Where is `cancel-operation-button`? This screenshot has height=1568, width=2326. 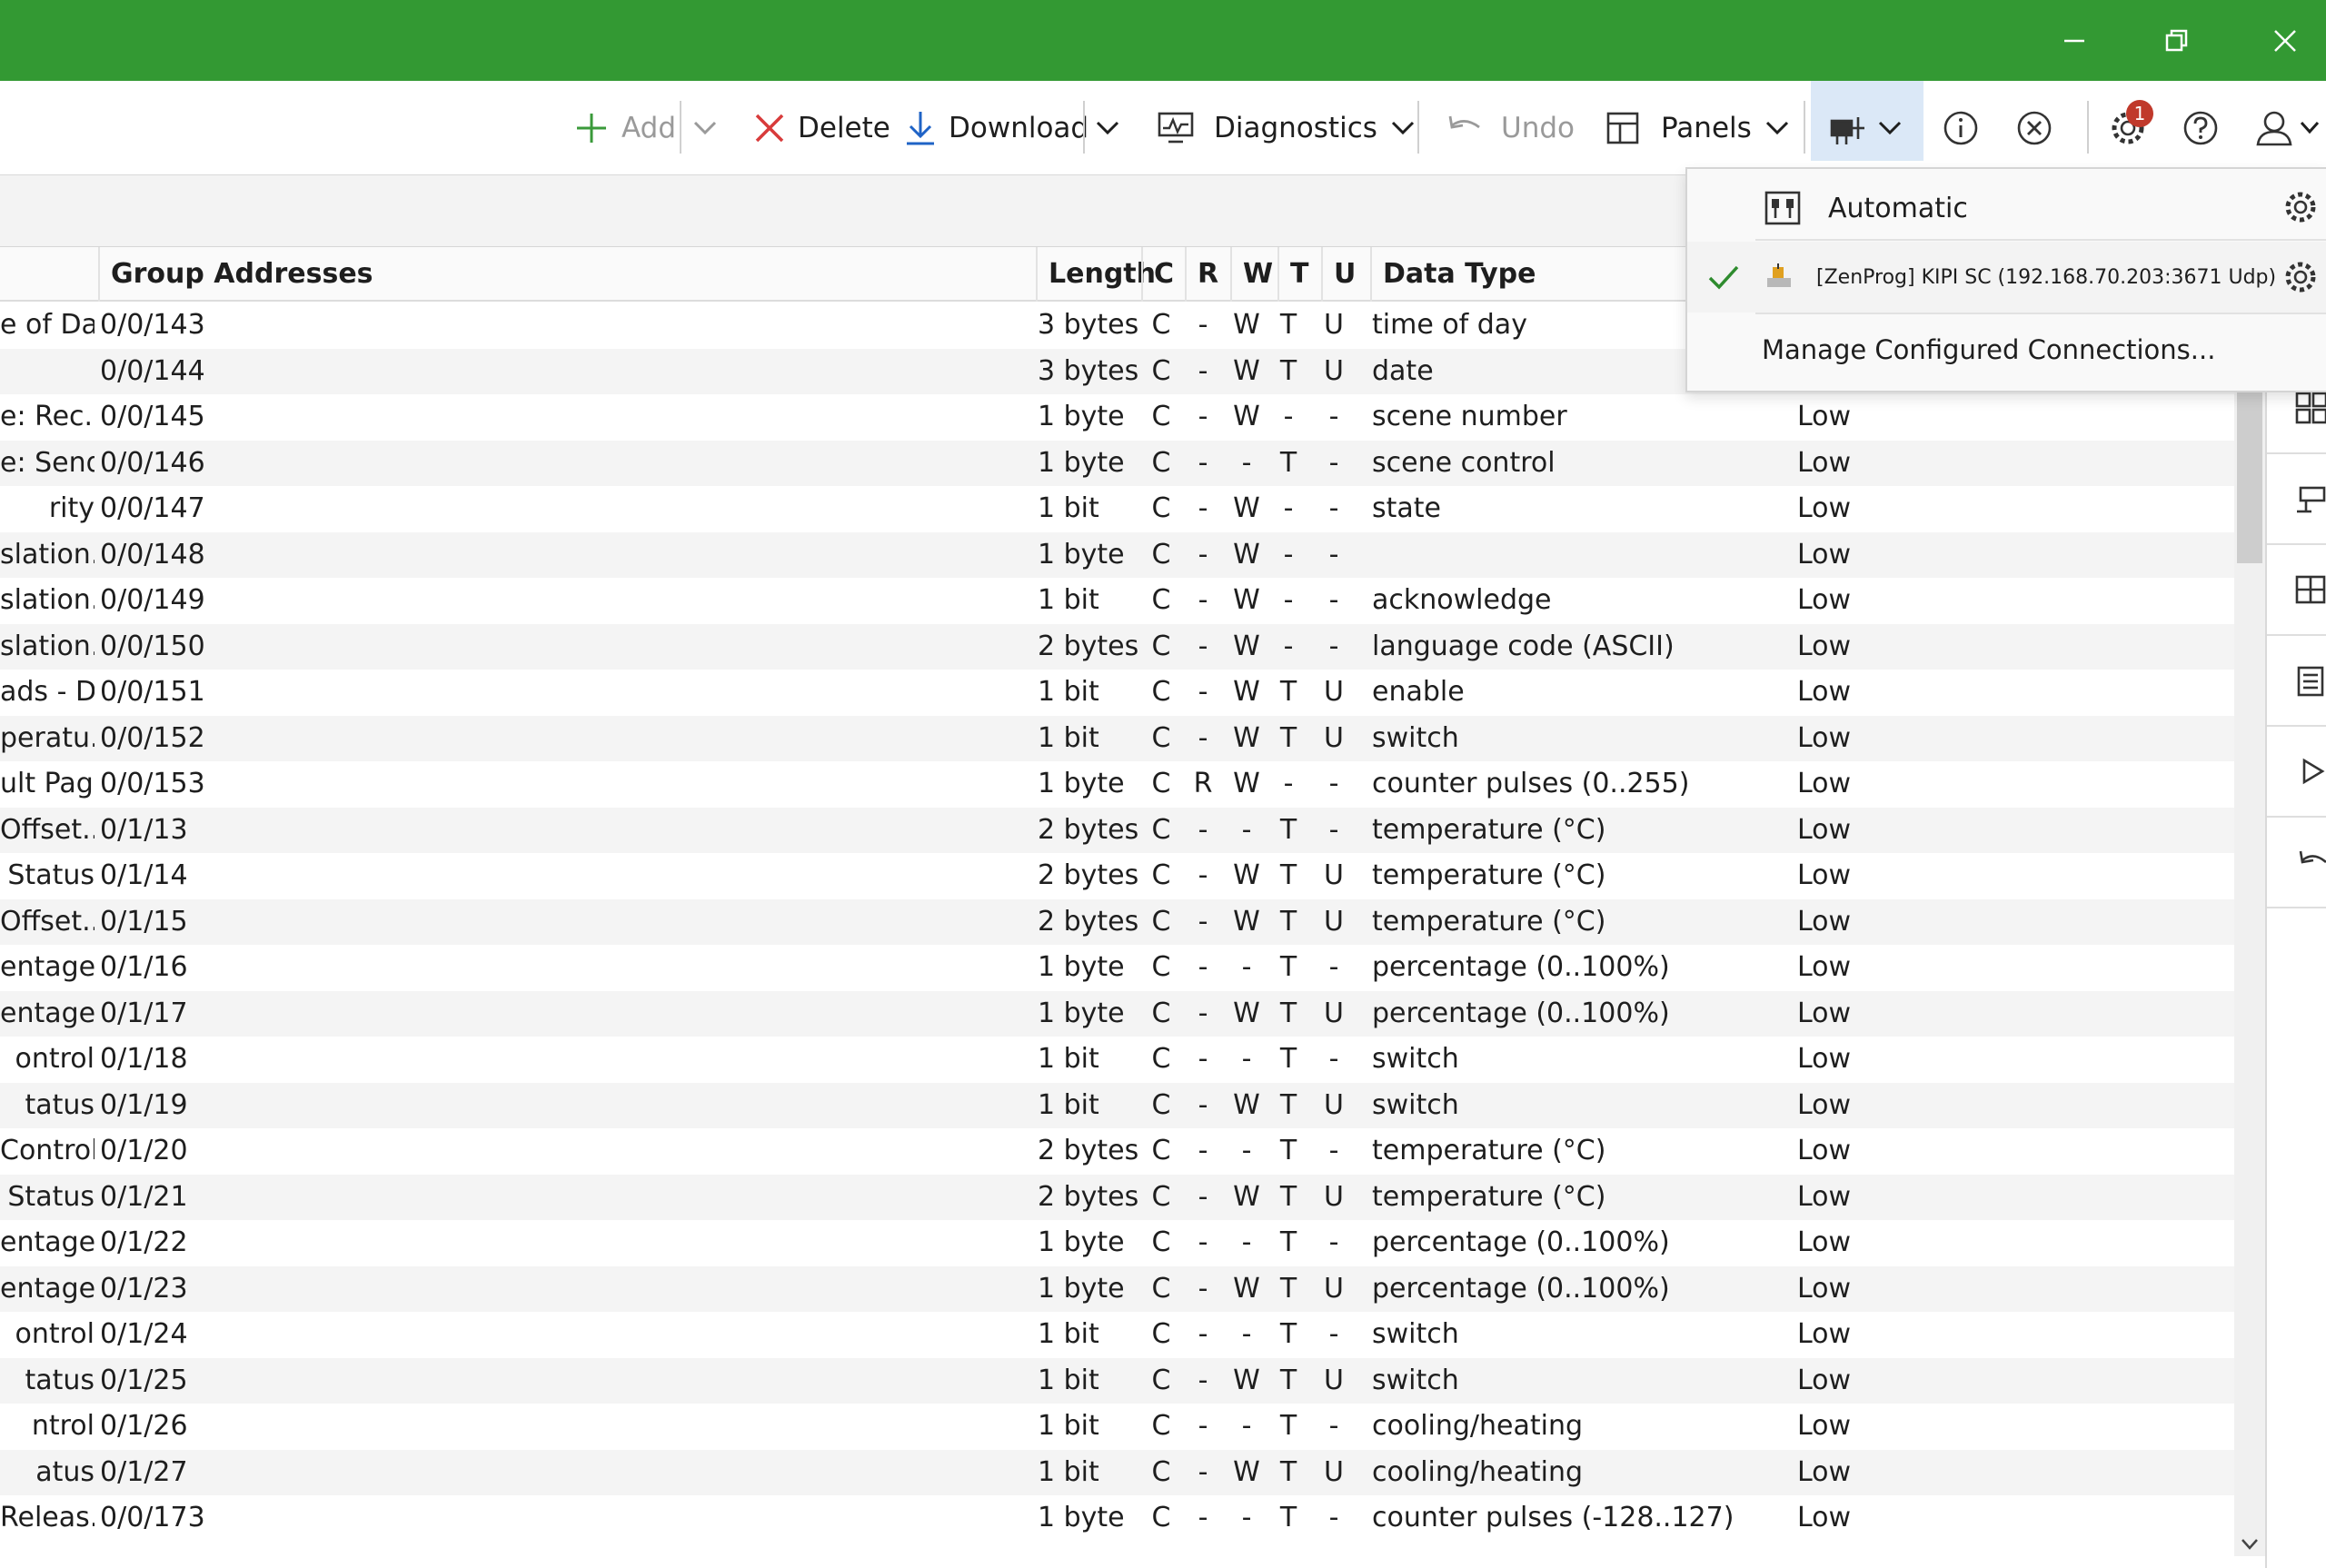
cancel-operation-button is located at coordinates (2034, 128).